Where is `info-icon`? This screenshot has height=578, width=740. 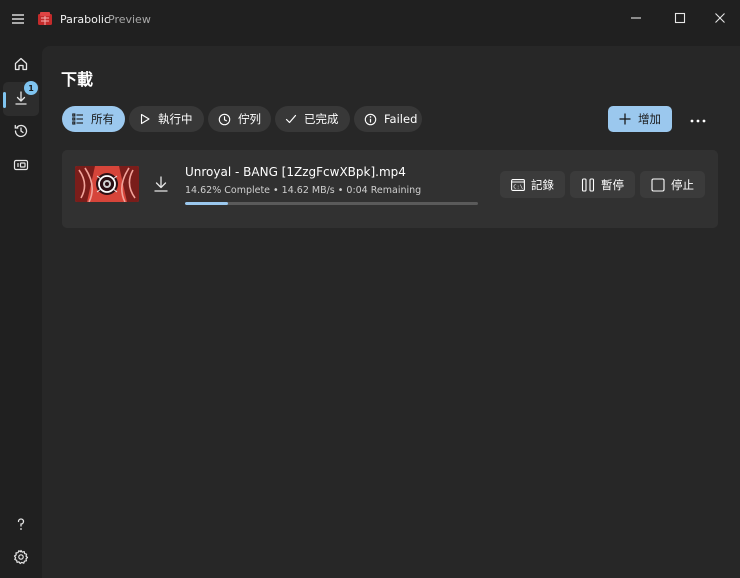
info-icon is located at coordinates (370, 119).